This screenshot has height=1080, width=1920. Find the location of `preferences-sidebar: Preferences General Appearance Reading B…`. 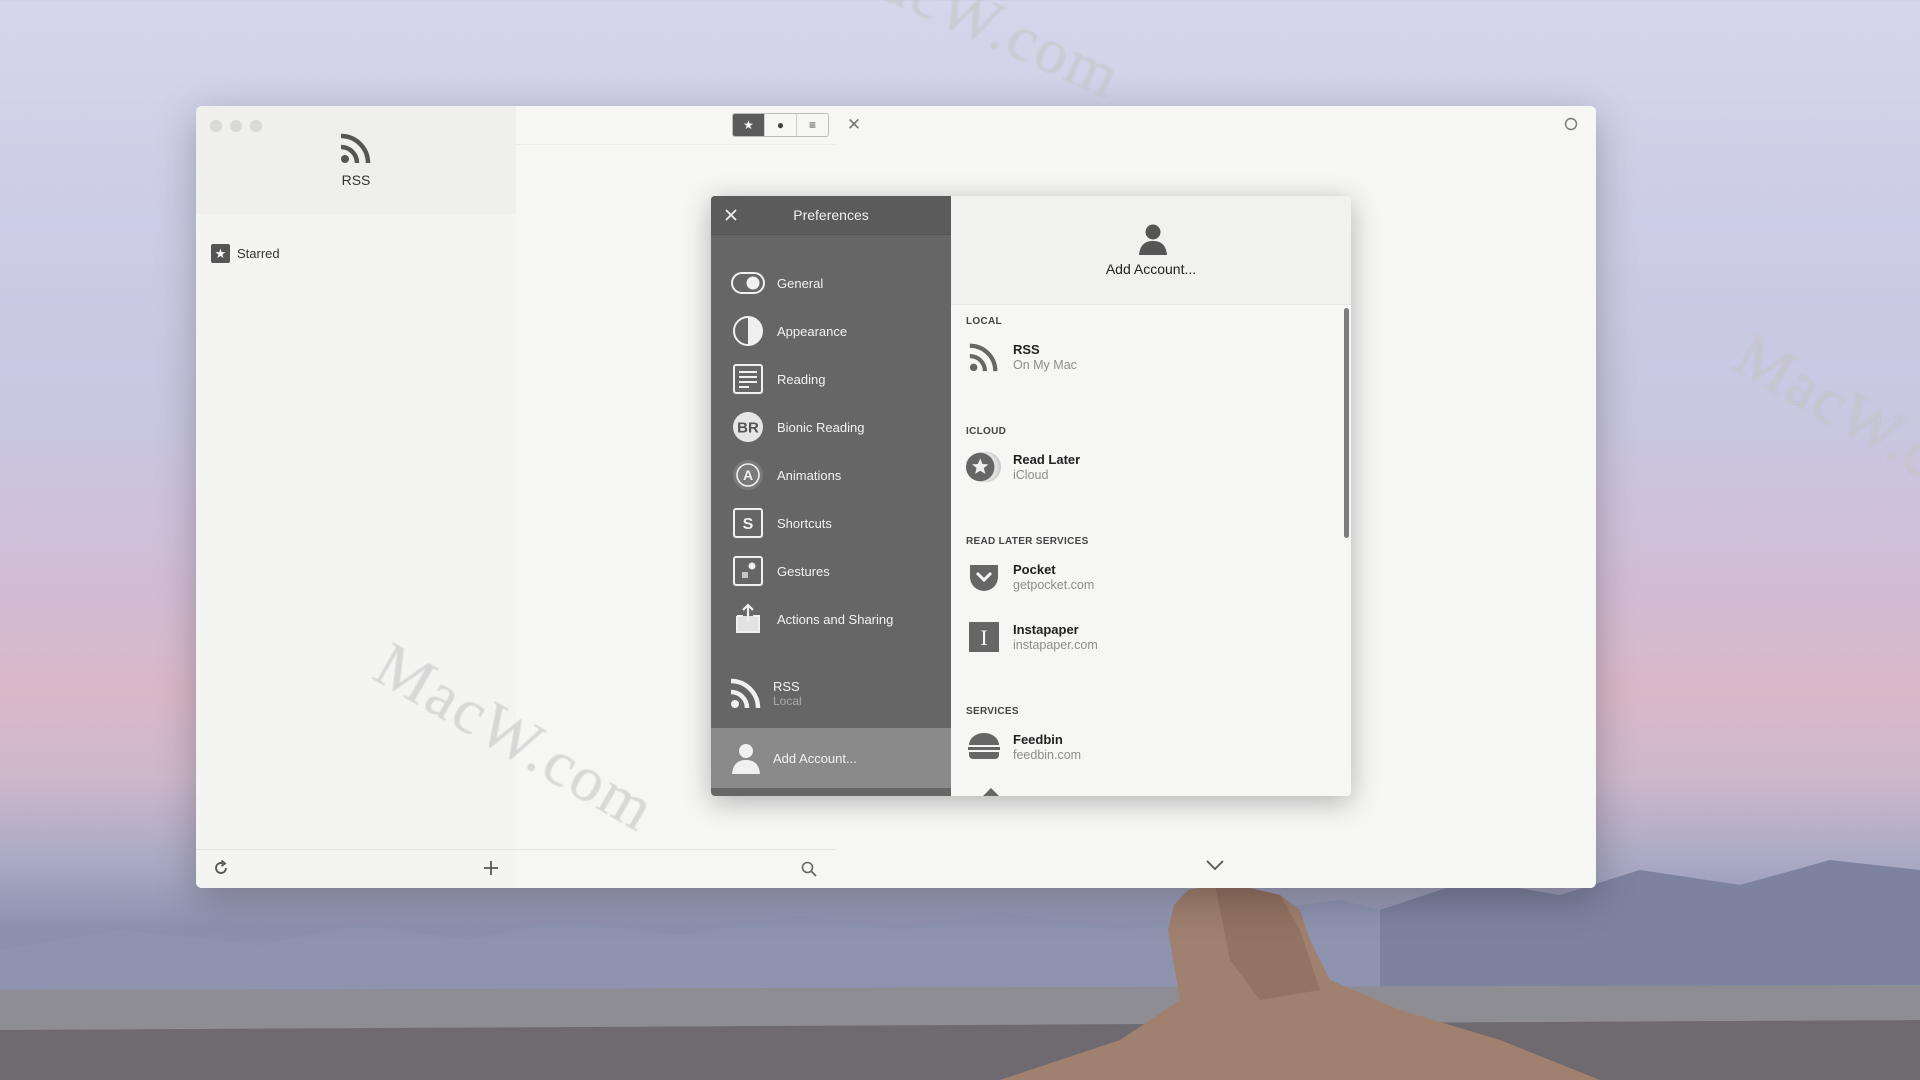

preferences-sidebar: Preferences General Appearance Reading B… is located at coordinates (831, 496).